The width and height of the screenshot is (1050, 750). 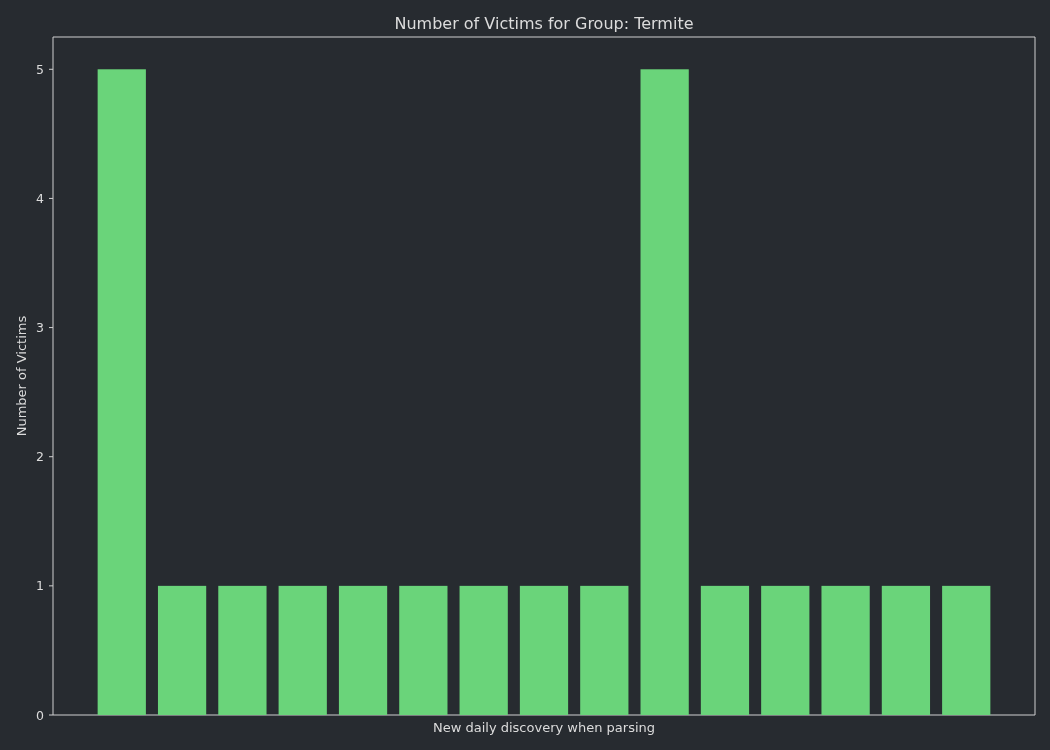 I want to click on y-tick-label: 1, so click(x=40, y=586).